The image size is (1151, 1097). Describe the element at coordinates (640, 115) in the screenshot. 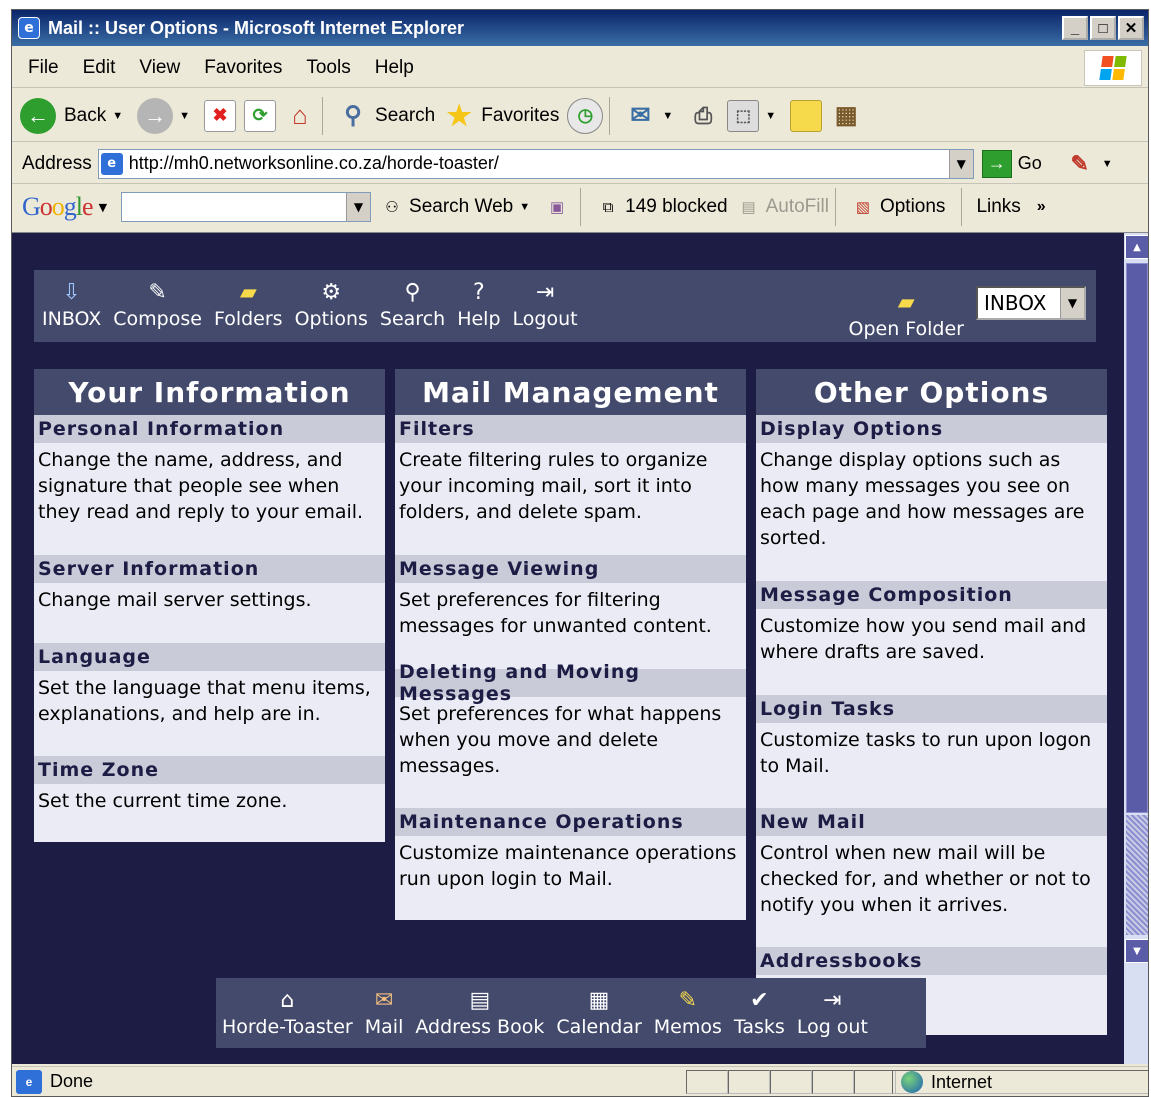

I see `mail-icon: ✉` at that location.